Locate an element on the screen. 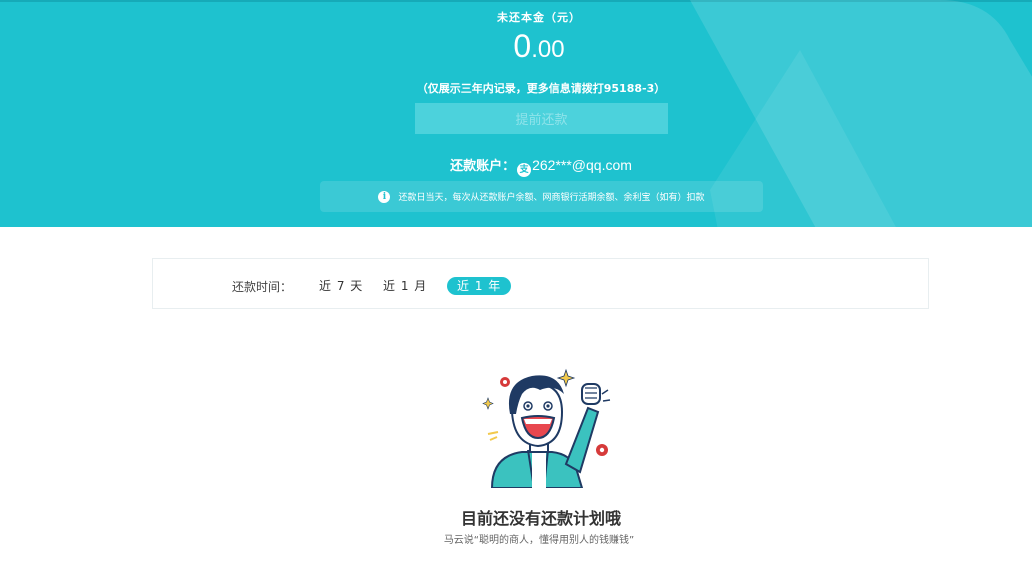  deduction-tip-text: 还款日当天，每次从还款账户余额、网商银行活期余额、余利宝（如有）扣款 is located at coordinates (551, 198).